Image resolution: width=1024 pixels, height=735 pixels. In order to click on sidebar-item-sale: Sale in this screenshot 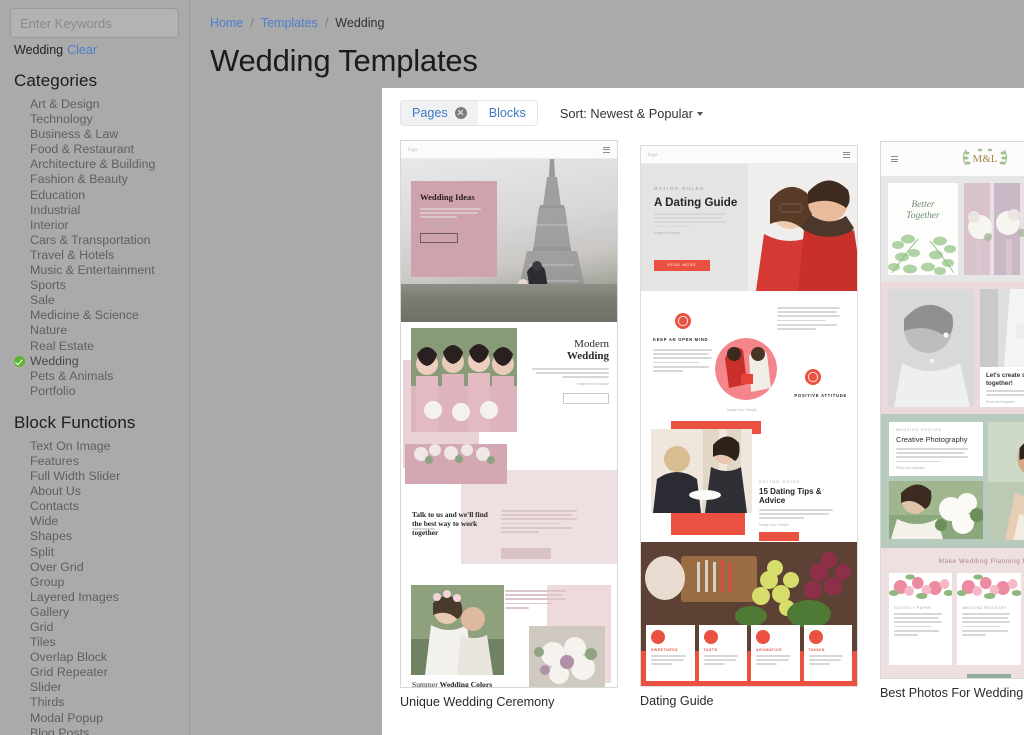, I will do `click(94, 300)`.